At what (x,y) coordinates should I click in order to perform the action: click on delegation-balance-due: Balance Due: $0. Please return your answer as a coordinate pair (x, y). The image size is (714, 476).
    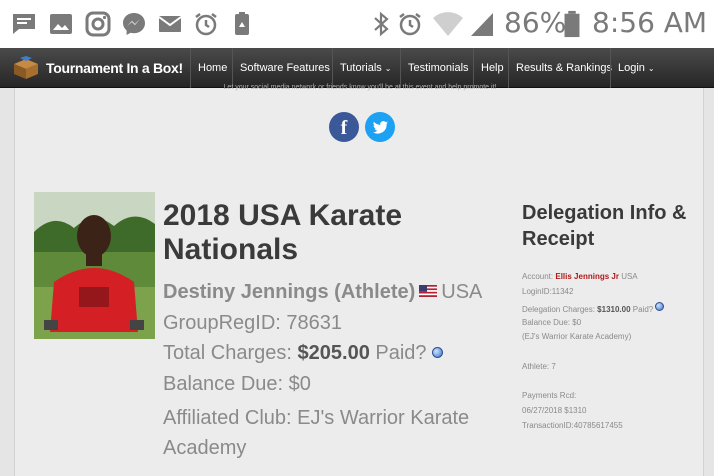
    Looking at the image, I should click on (552, 322).